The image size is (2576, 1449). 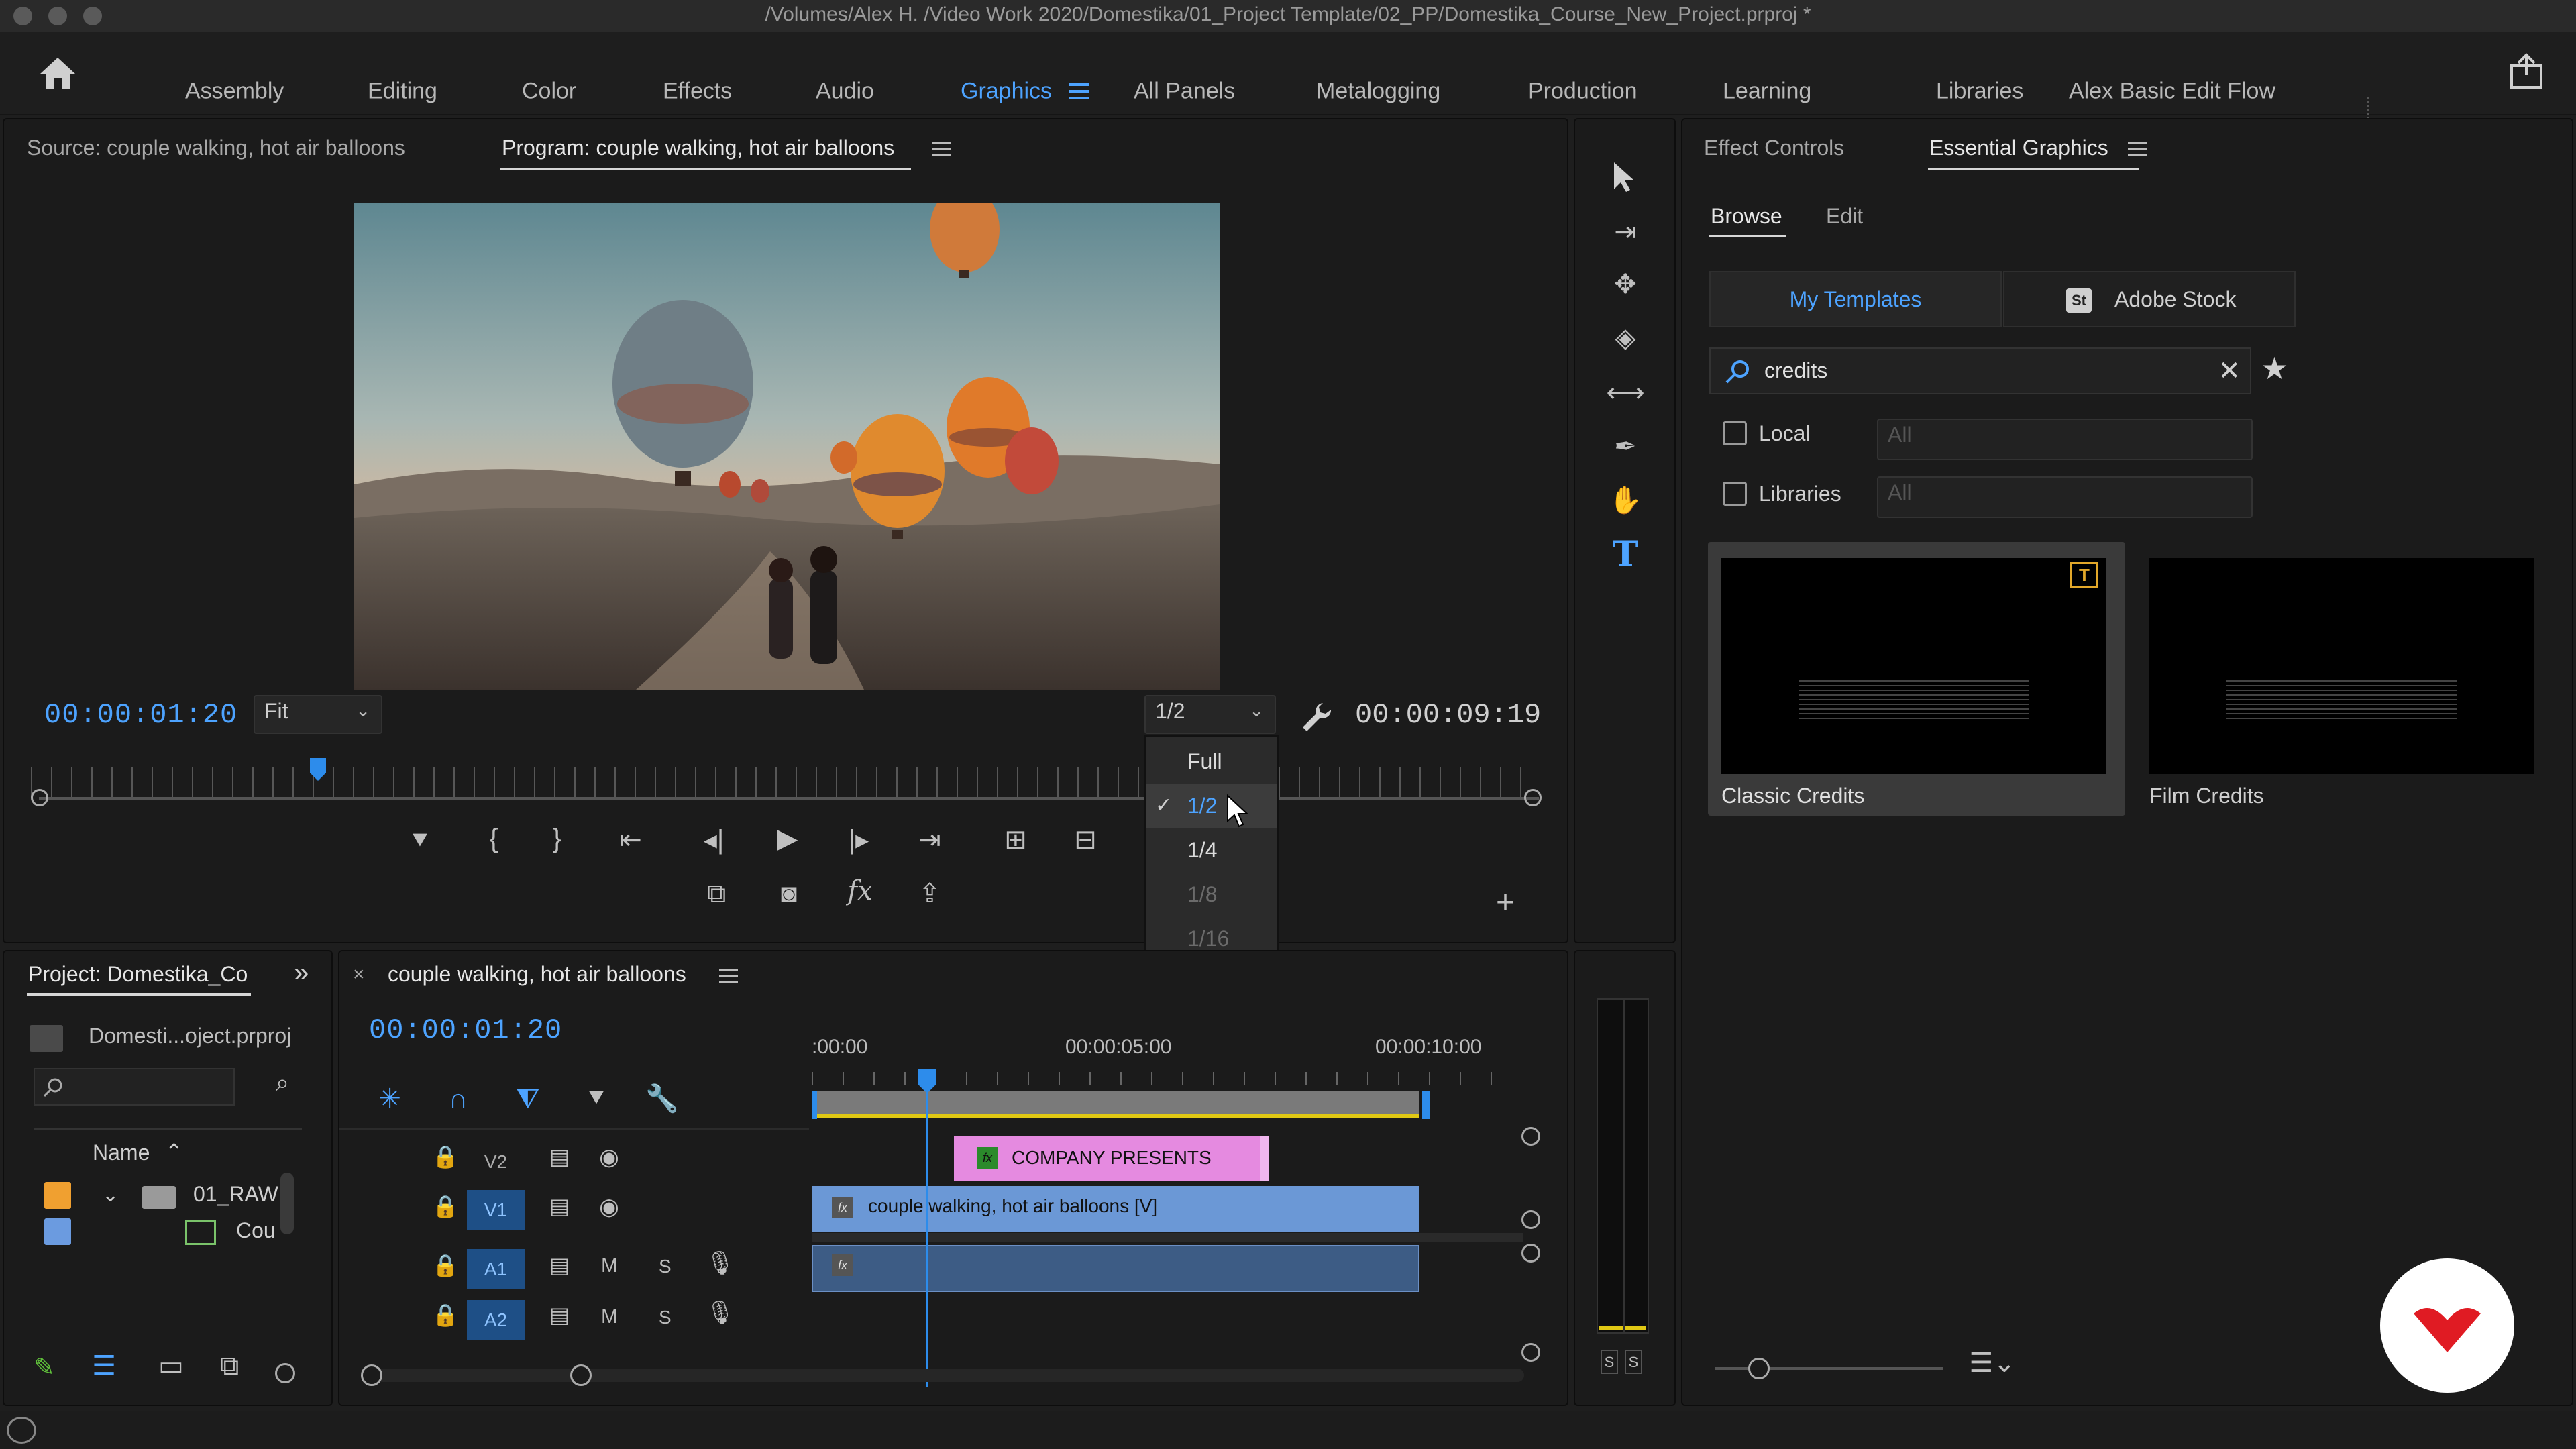 I want to click on adobe-stock-button: St Adobe Stock, so click(x=2149, y=299).